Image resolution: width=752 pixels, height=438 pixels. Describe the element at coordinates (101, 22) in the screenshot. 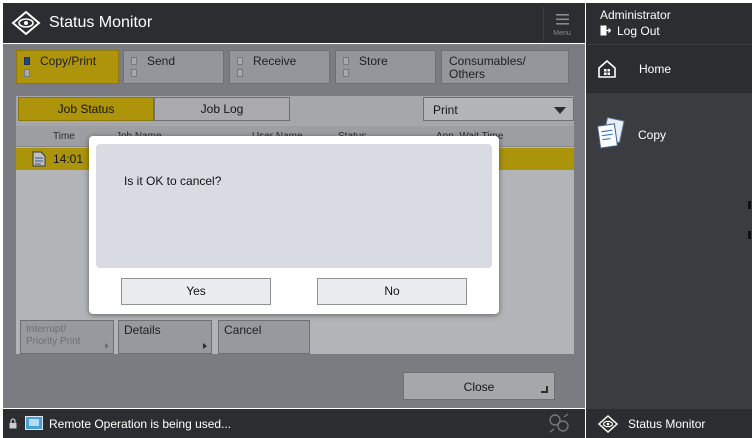

I see `window-title: Status Monitor` at that location.